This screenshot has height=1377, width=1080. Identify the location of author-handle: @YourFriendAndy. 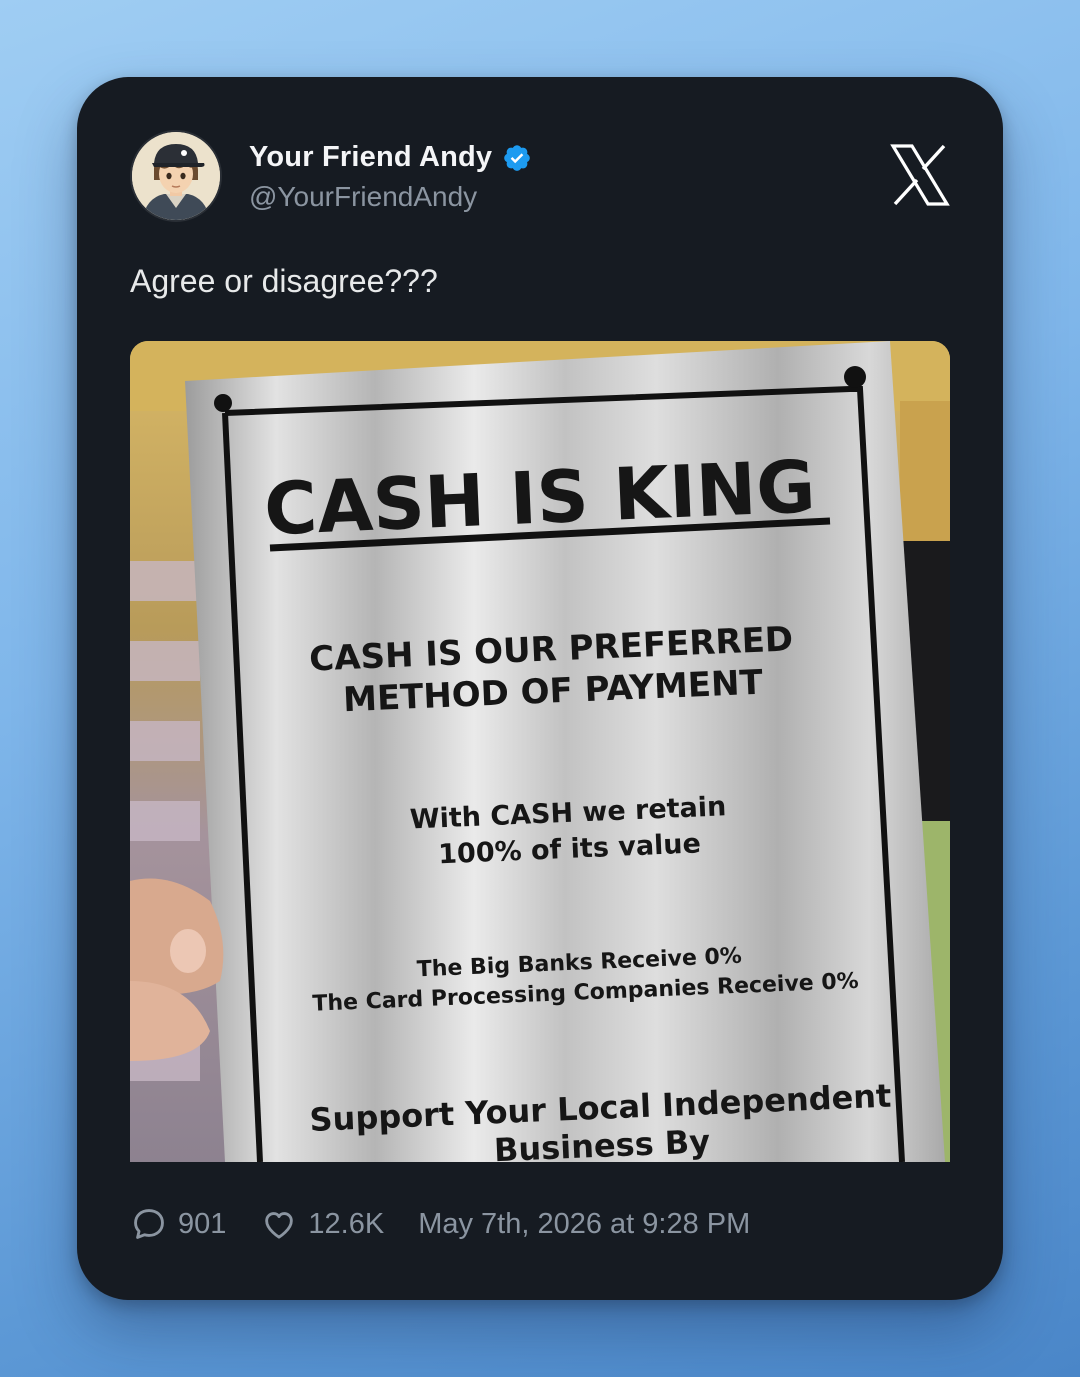
(363, 197).